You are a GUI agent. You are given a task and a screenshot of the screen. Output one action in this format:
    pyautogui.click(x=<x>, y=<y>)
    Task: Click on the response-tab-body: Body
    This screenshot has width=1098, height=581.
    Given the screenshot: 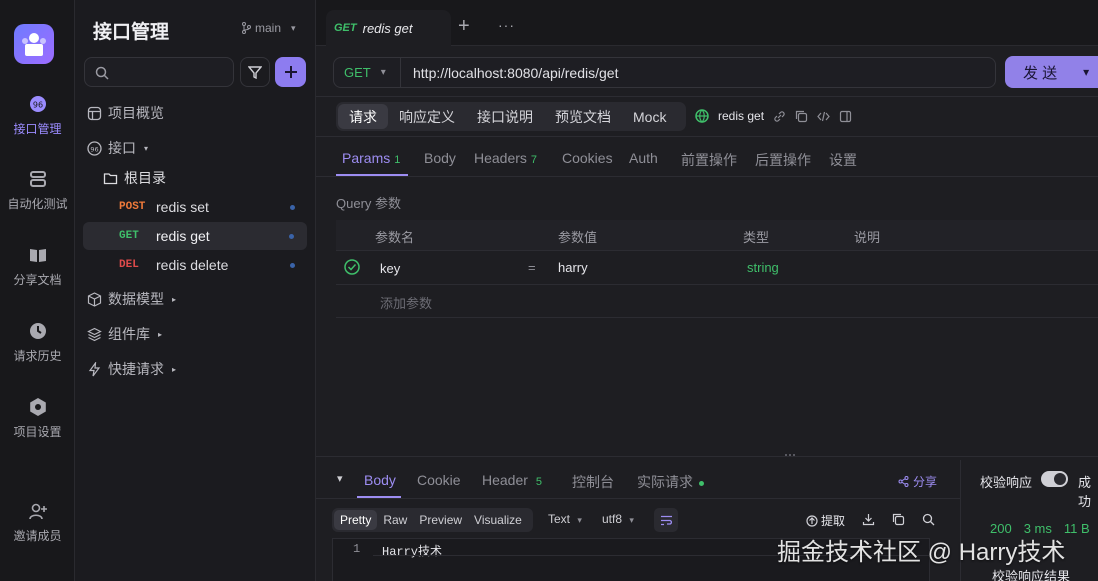 What is the action you would take?
    pyautogui.click(x=380, y=480)
    